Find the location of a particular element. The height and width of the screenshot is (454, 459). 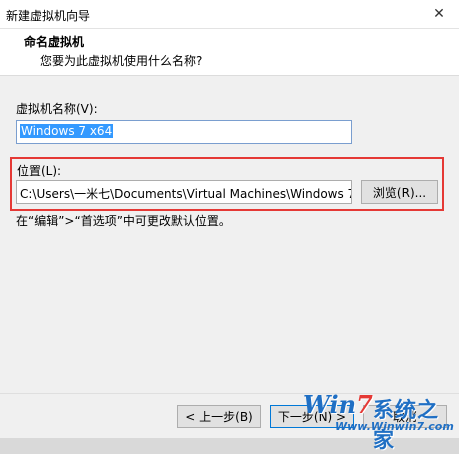

close-button: ✕ is located at coordinates (439, 14).